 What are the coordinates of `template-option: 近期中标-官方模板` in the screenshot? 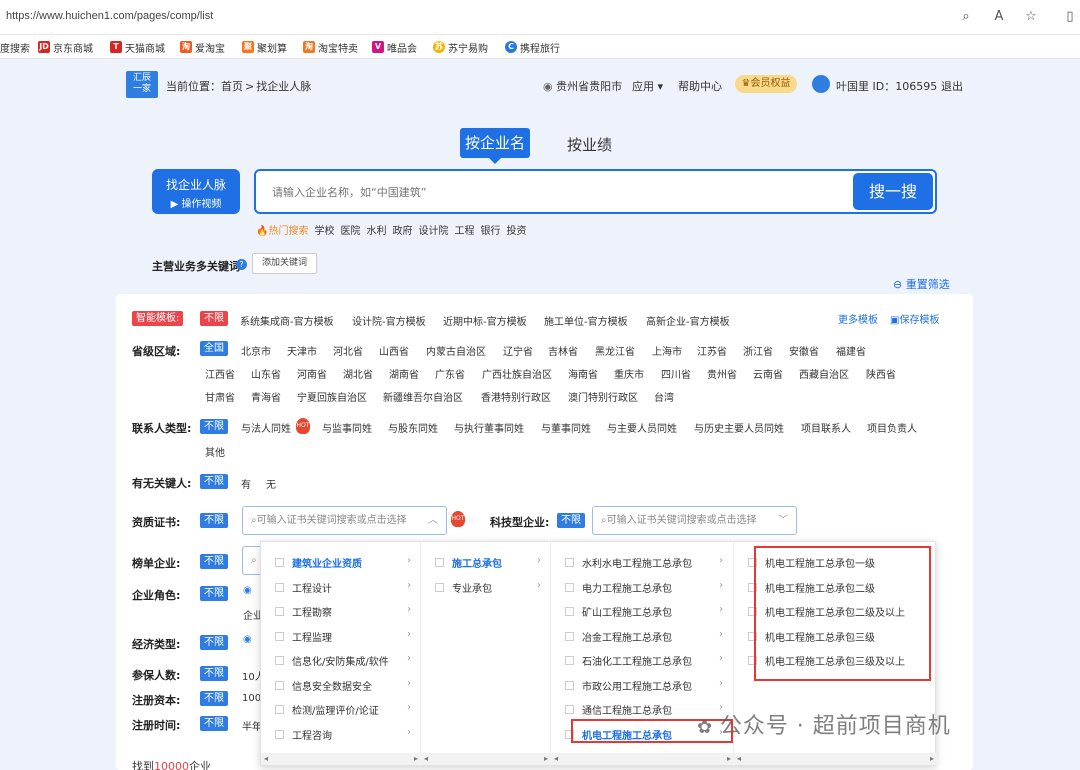 It's located at (485, 320).